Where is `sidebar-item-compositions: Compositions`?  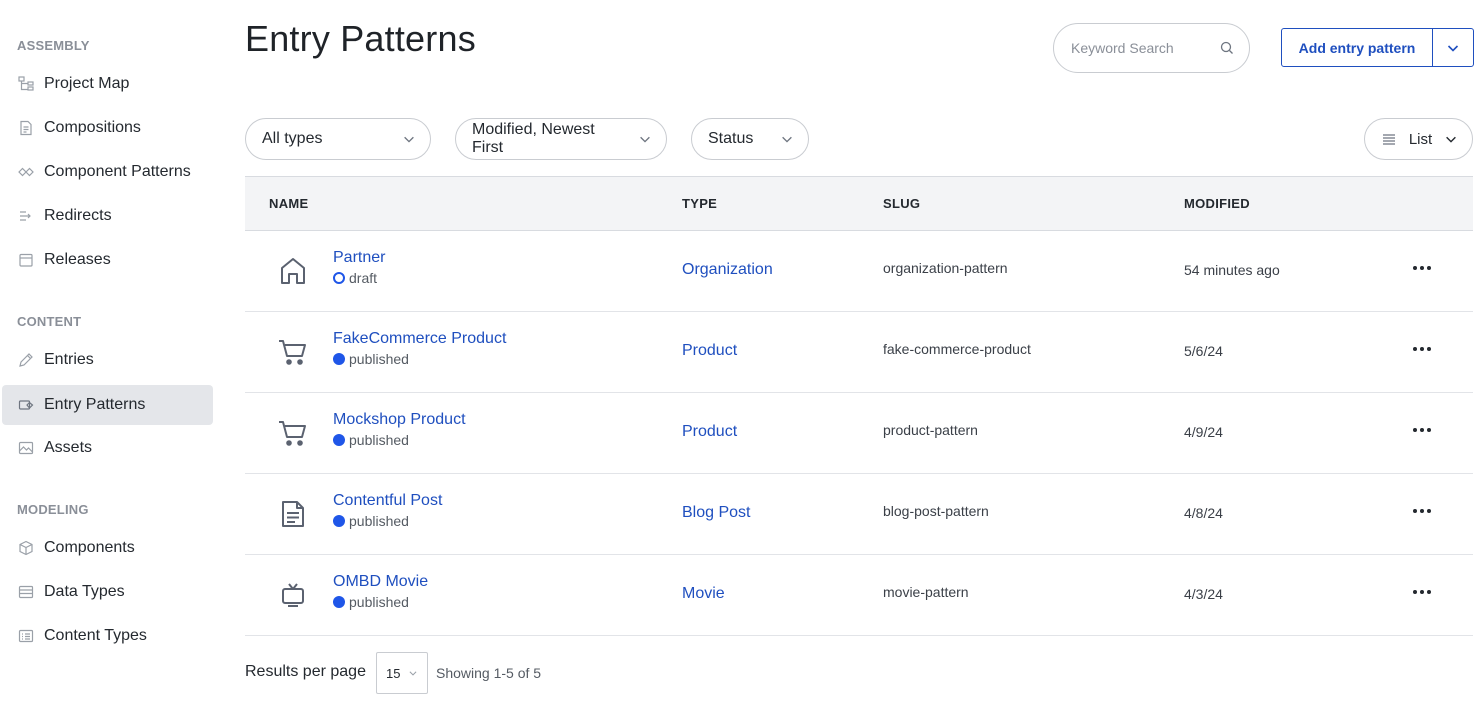
sidebar-item-compositions: Compositions is located at coordinates (107, 128).